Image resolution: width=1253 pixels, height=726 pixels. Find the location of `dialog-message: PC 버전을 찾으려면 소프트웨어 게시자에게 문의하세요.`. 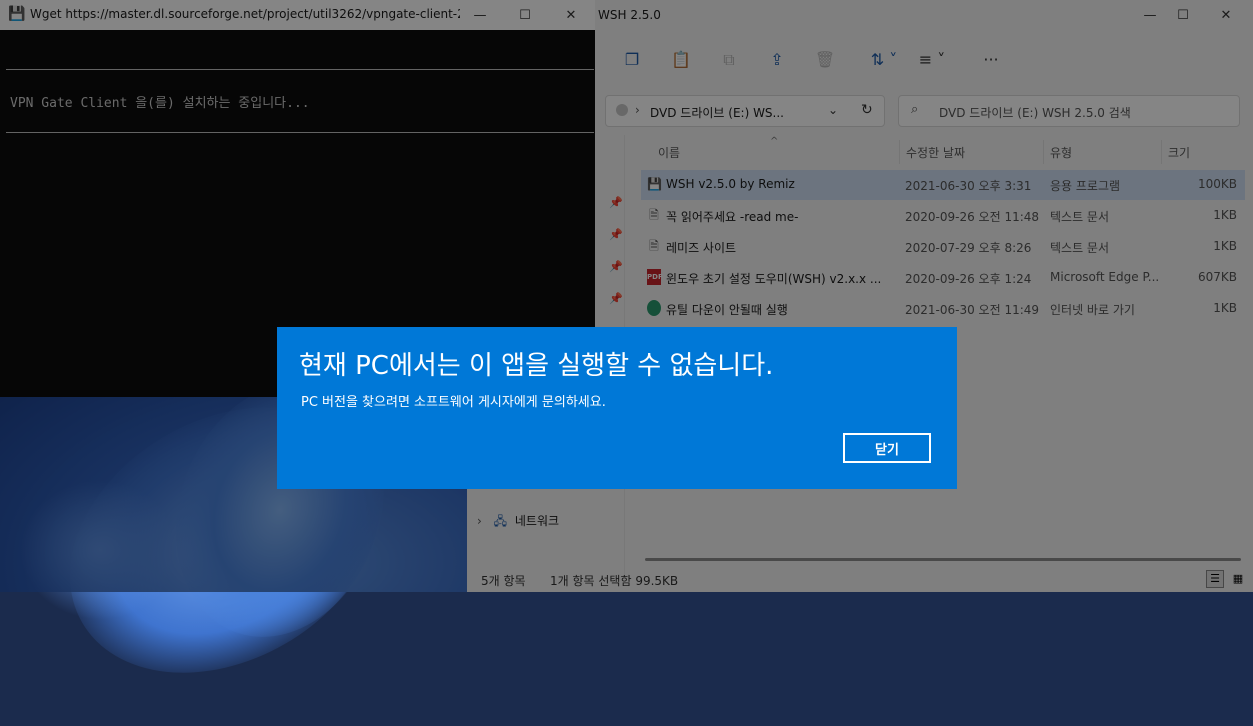

dialog-message: PC 버전을 찾으려면 소프트웨어 게시자에게 문의하세요. is located at coordinates (453, 402).